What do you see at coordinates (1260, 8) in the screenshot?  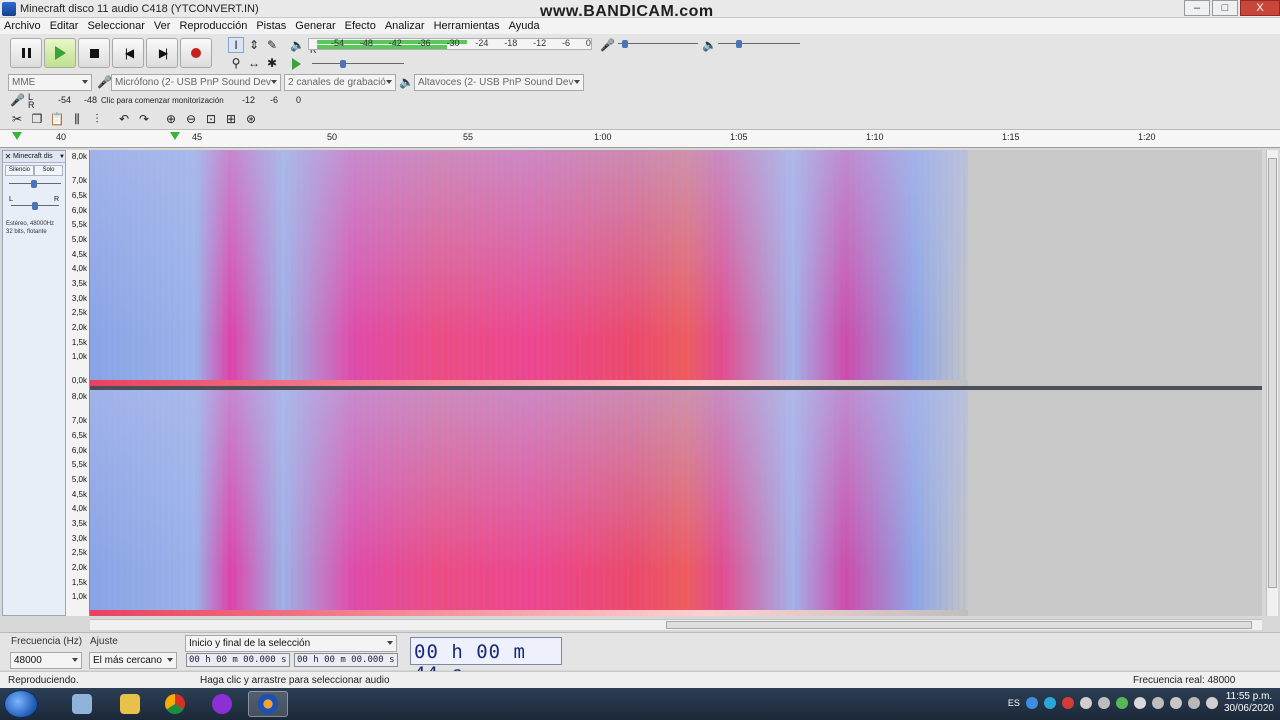 I see `close-button: X` at bounding box center [1260, 8].